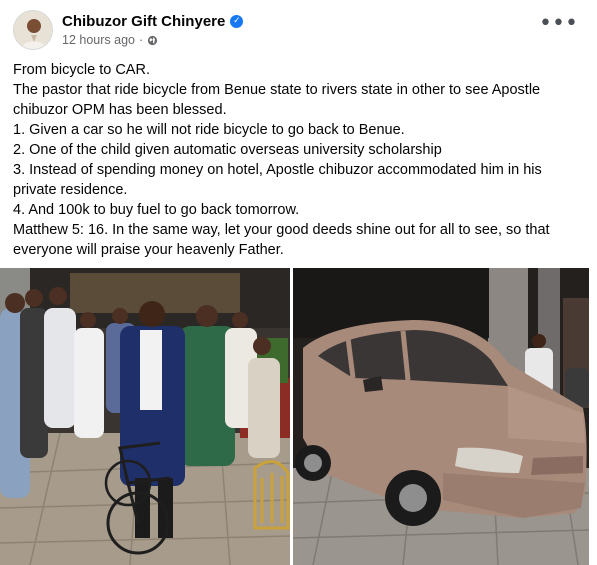  I want to click on verified-badge-icon: ✓, so click(237, 21).